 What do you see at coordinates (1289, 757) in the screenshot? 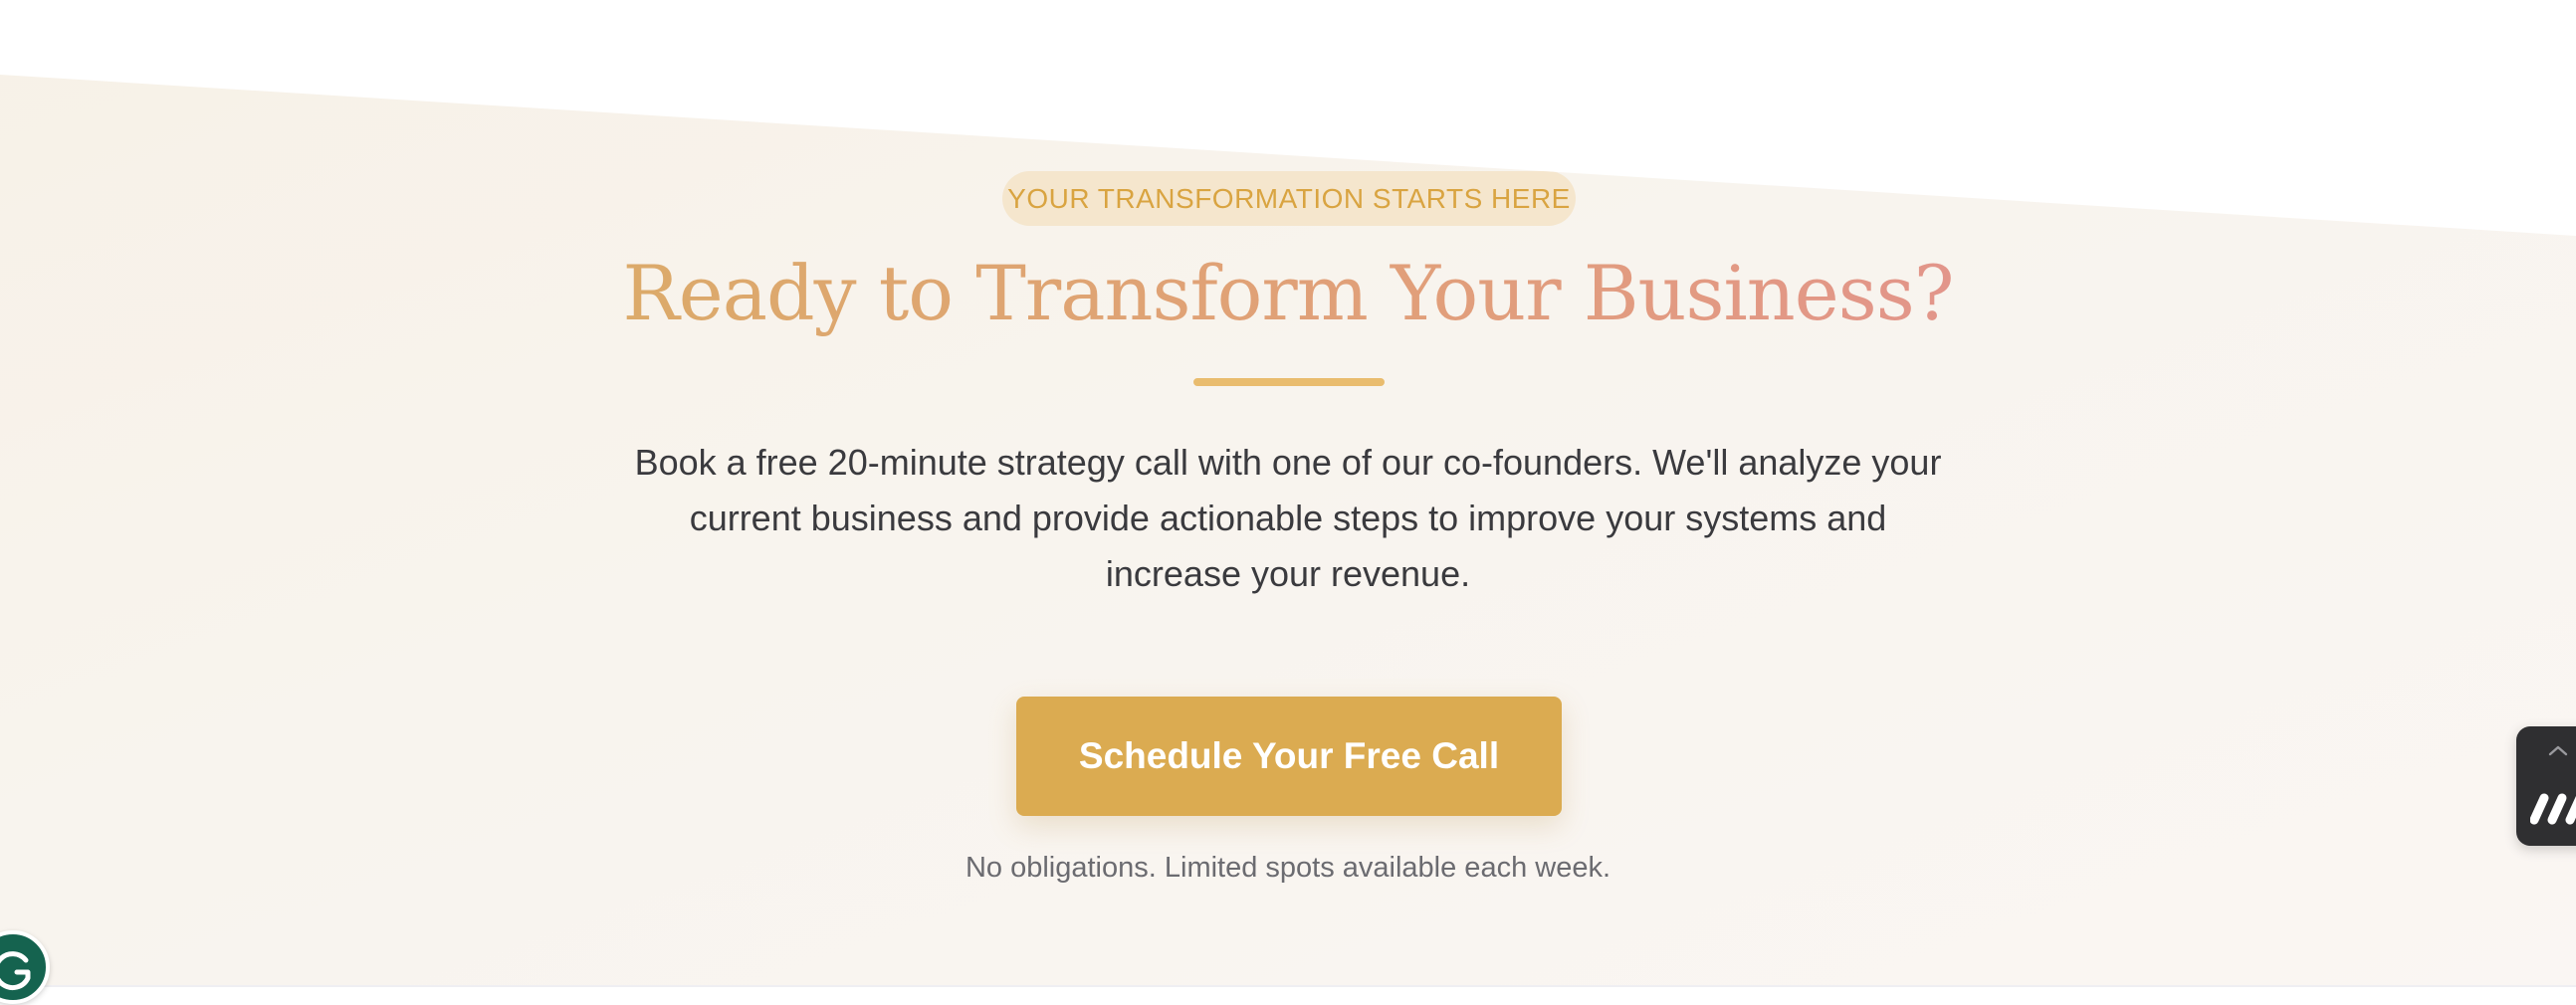
I see `schedule-call-button: Schedule Your Free Call` at bounding box center [1289, 757].